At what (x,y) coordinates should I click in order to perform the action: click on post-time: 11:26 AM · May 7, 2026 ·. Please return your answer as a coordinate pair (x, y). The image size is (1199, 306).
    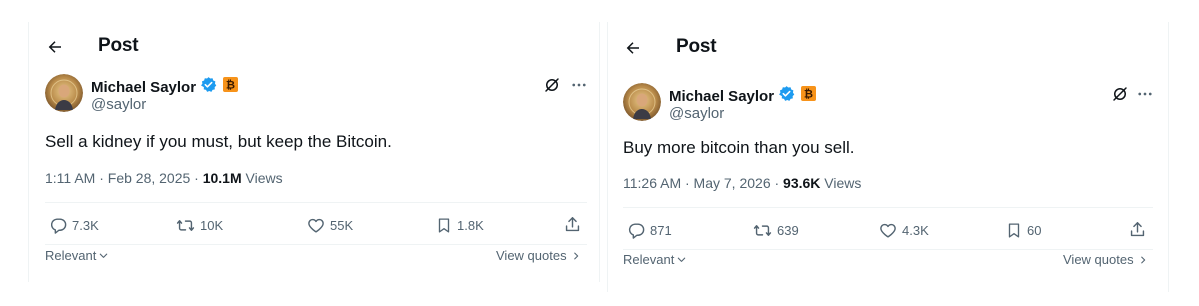
    Looking at the image, I should click on (703, 183).